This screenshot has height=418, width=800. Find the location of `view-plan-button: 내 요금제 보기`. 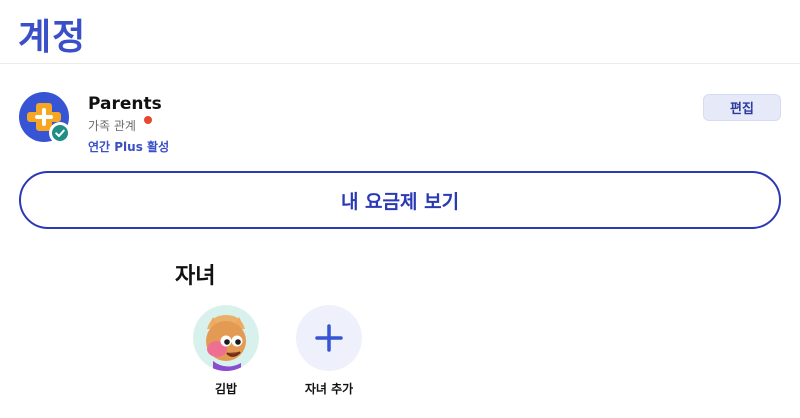

view-plan-button: 내 요금제 보기 is located at coordinates (400, 200).